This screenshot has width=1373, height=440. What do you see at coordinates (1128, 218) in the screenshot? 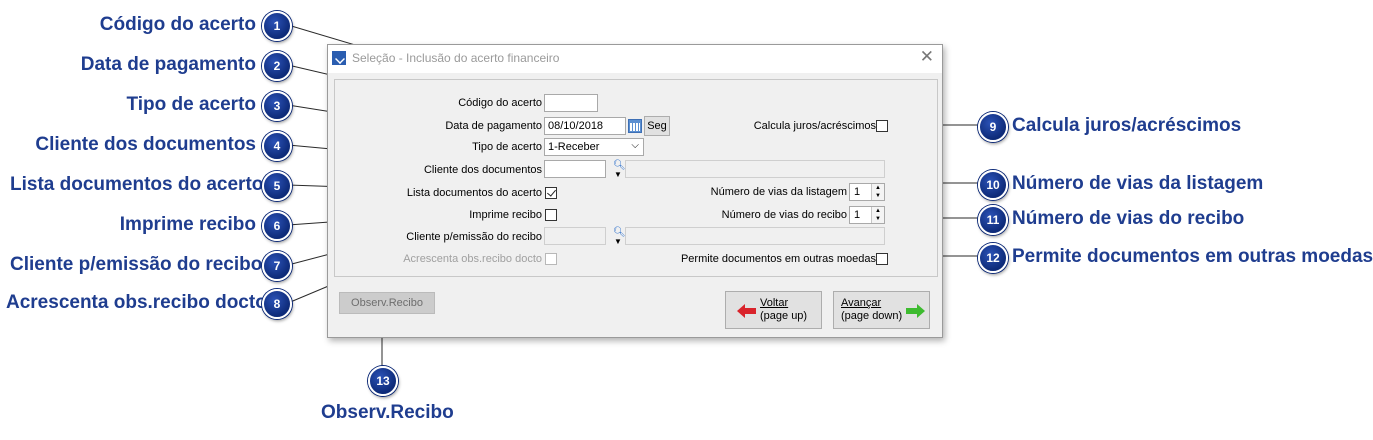
I see `annotation-label-11: Número de vias do recibo` at bounding box center [1128, 218].